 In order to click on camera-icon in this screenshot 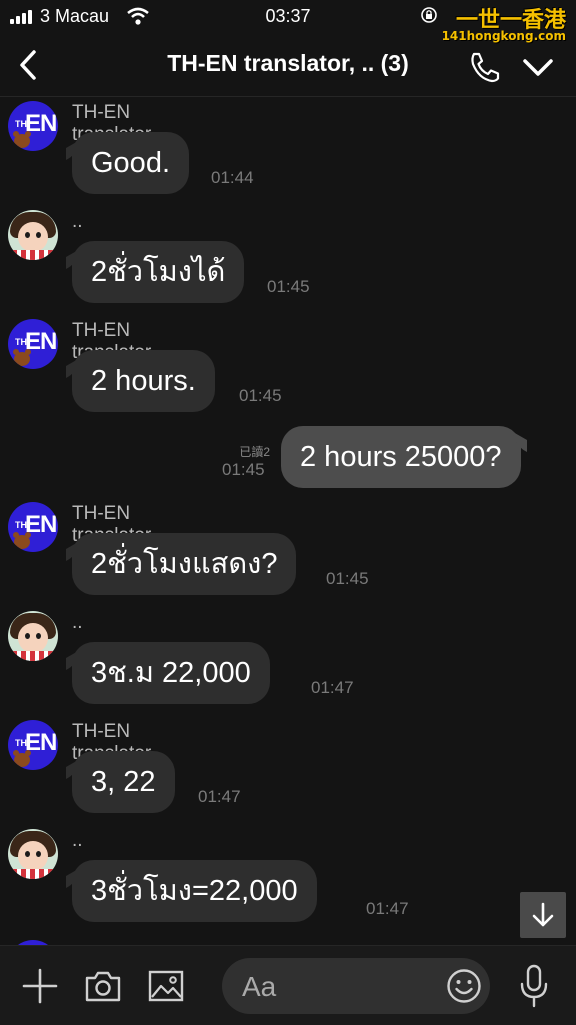, I will do `click(103, 986)`.